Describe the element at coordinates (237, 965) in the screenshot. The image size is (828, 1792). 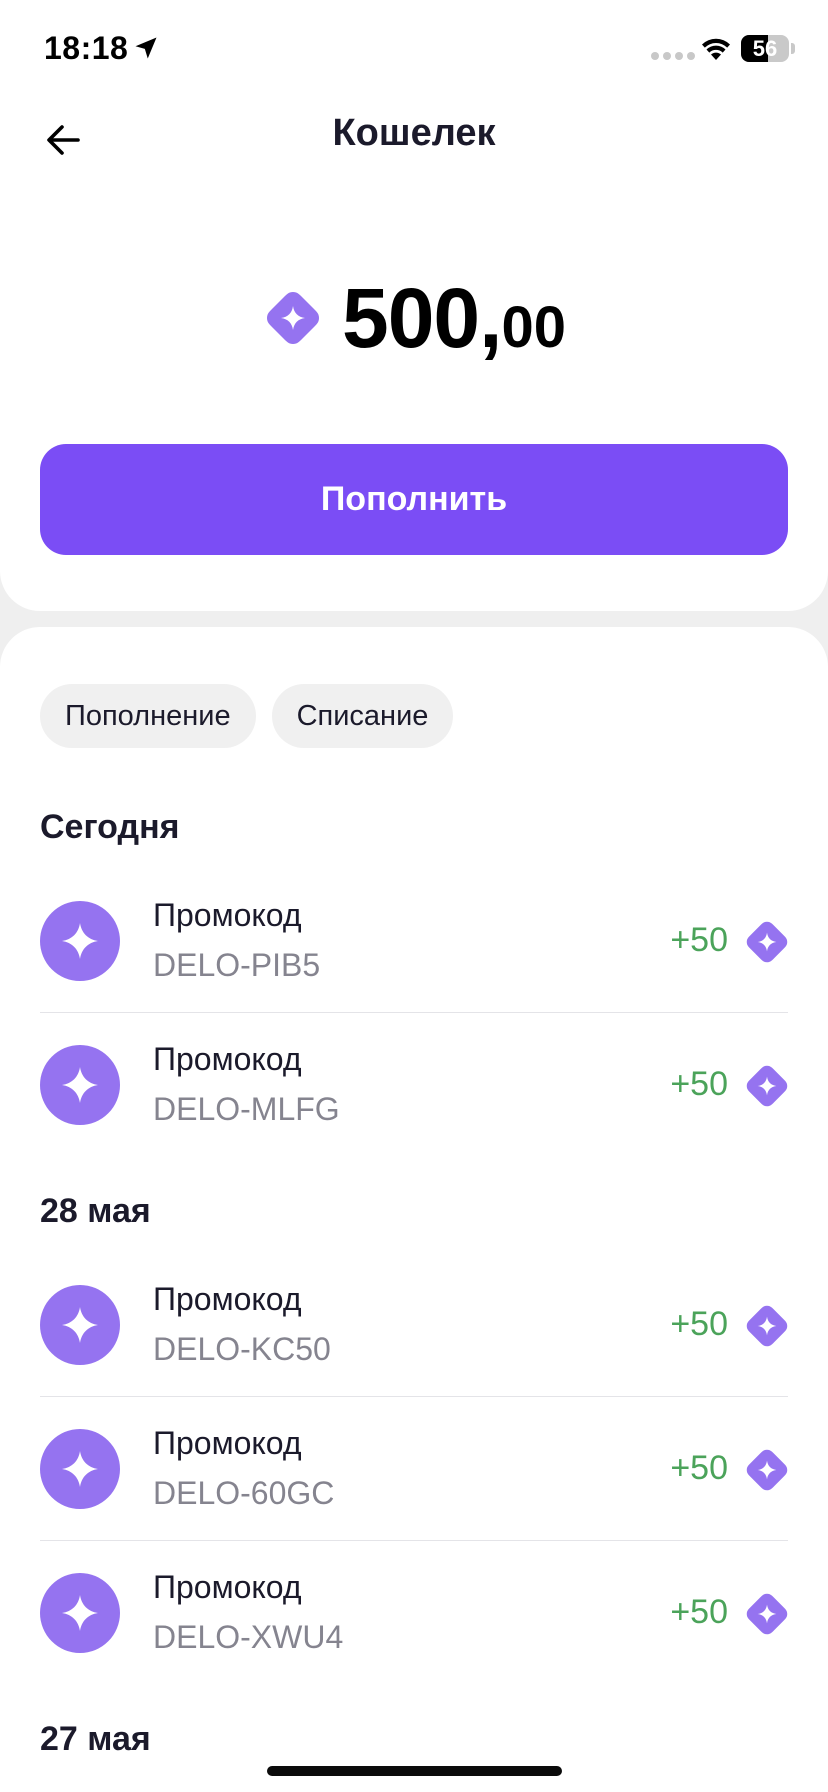
I see `transaction-code: DELO-PIB5` at that location.